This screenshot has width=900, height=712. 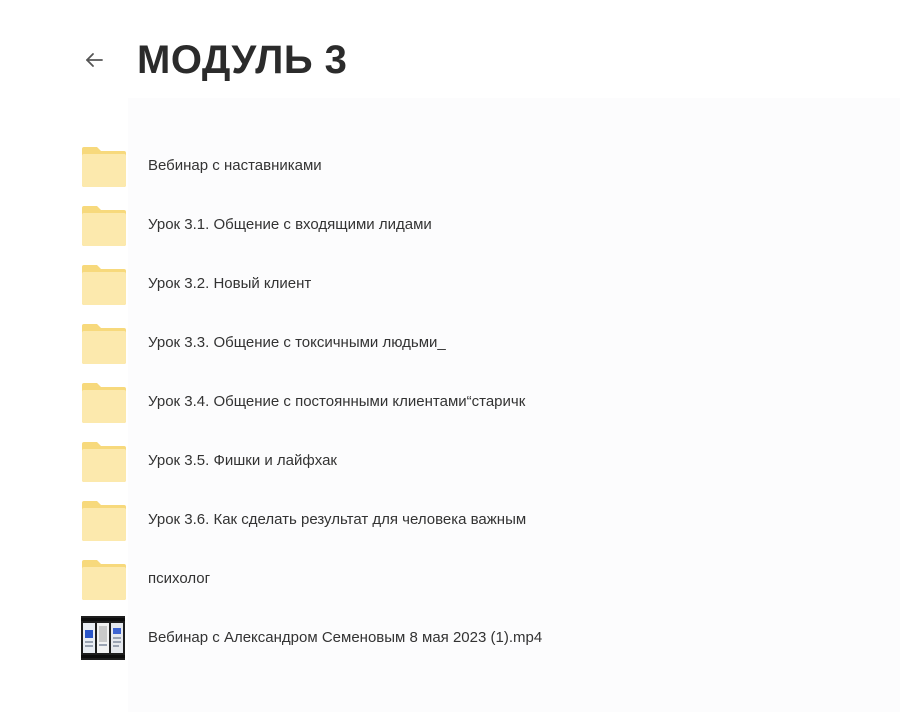 I want to click on list-item: Вебинар с наставниками, so click(x=372, y=166).